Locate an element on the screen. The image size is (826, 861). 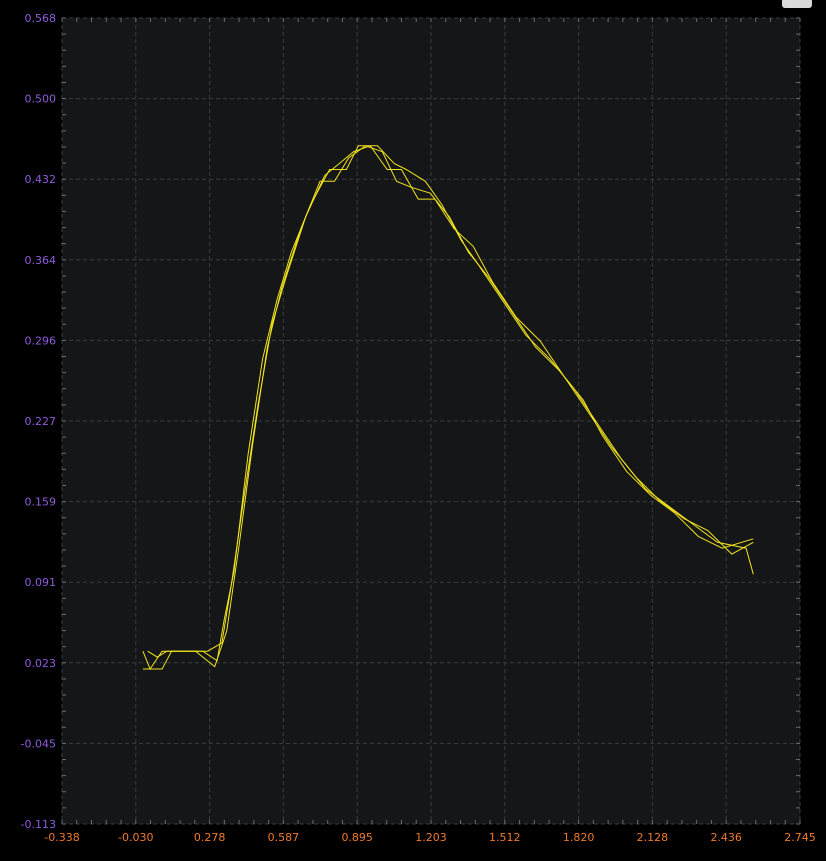
y-tick-label: -0.113 is located at coordinates (38, 824).